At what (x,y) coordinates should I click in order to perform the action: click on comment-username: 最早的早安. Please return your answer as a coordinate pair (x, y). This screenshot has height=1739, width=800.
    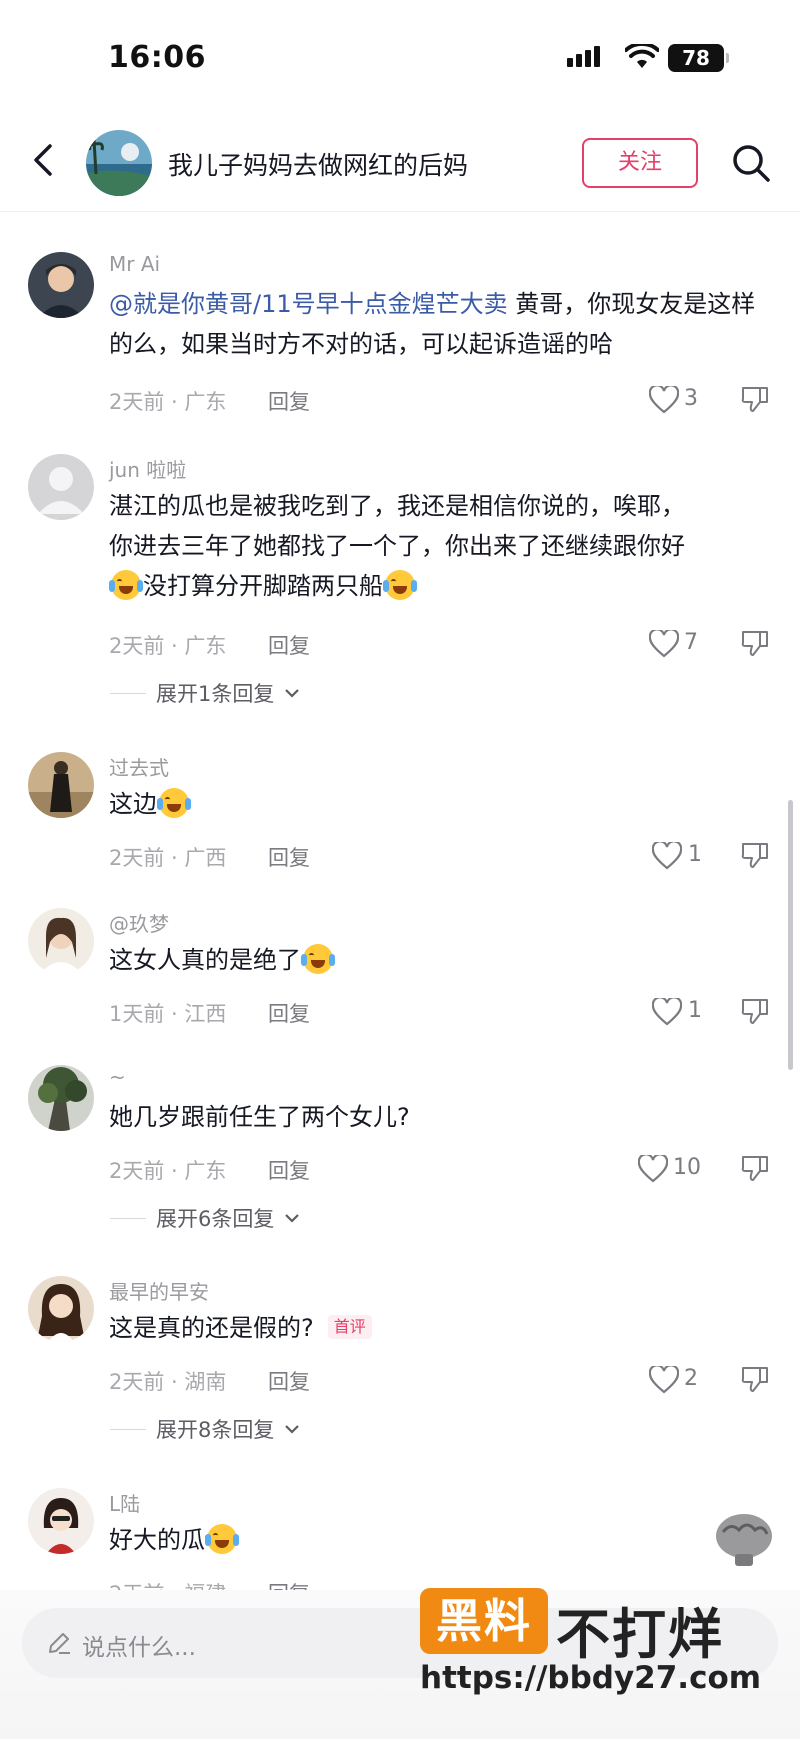
    Looking at the image, I should click on (159, 1290).